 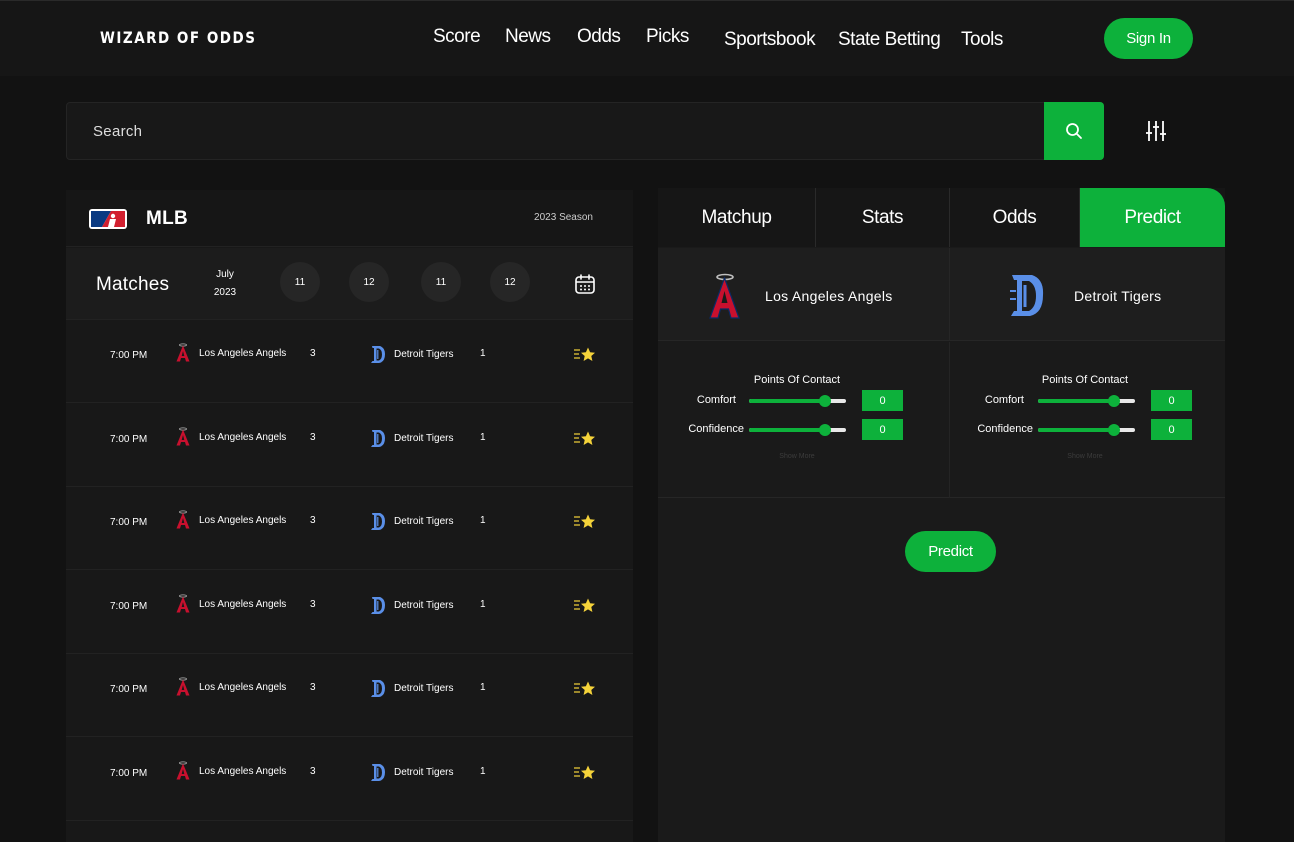 What do you see at coordinates (599, 37) in the screenshot?
I see `nav-odds: Odds` at bounding box center [599, 37].